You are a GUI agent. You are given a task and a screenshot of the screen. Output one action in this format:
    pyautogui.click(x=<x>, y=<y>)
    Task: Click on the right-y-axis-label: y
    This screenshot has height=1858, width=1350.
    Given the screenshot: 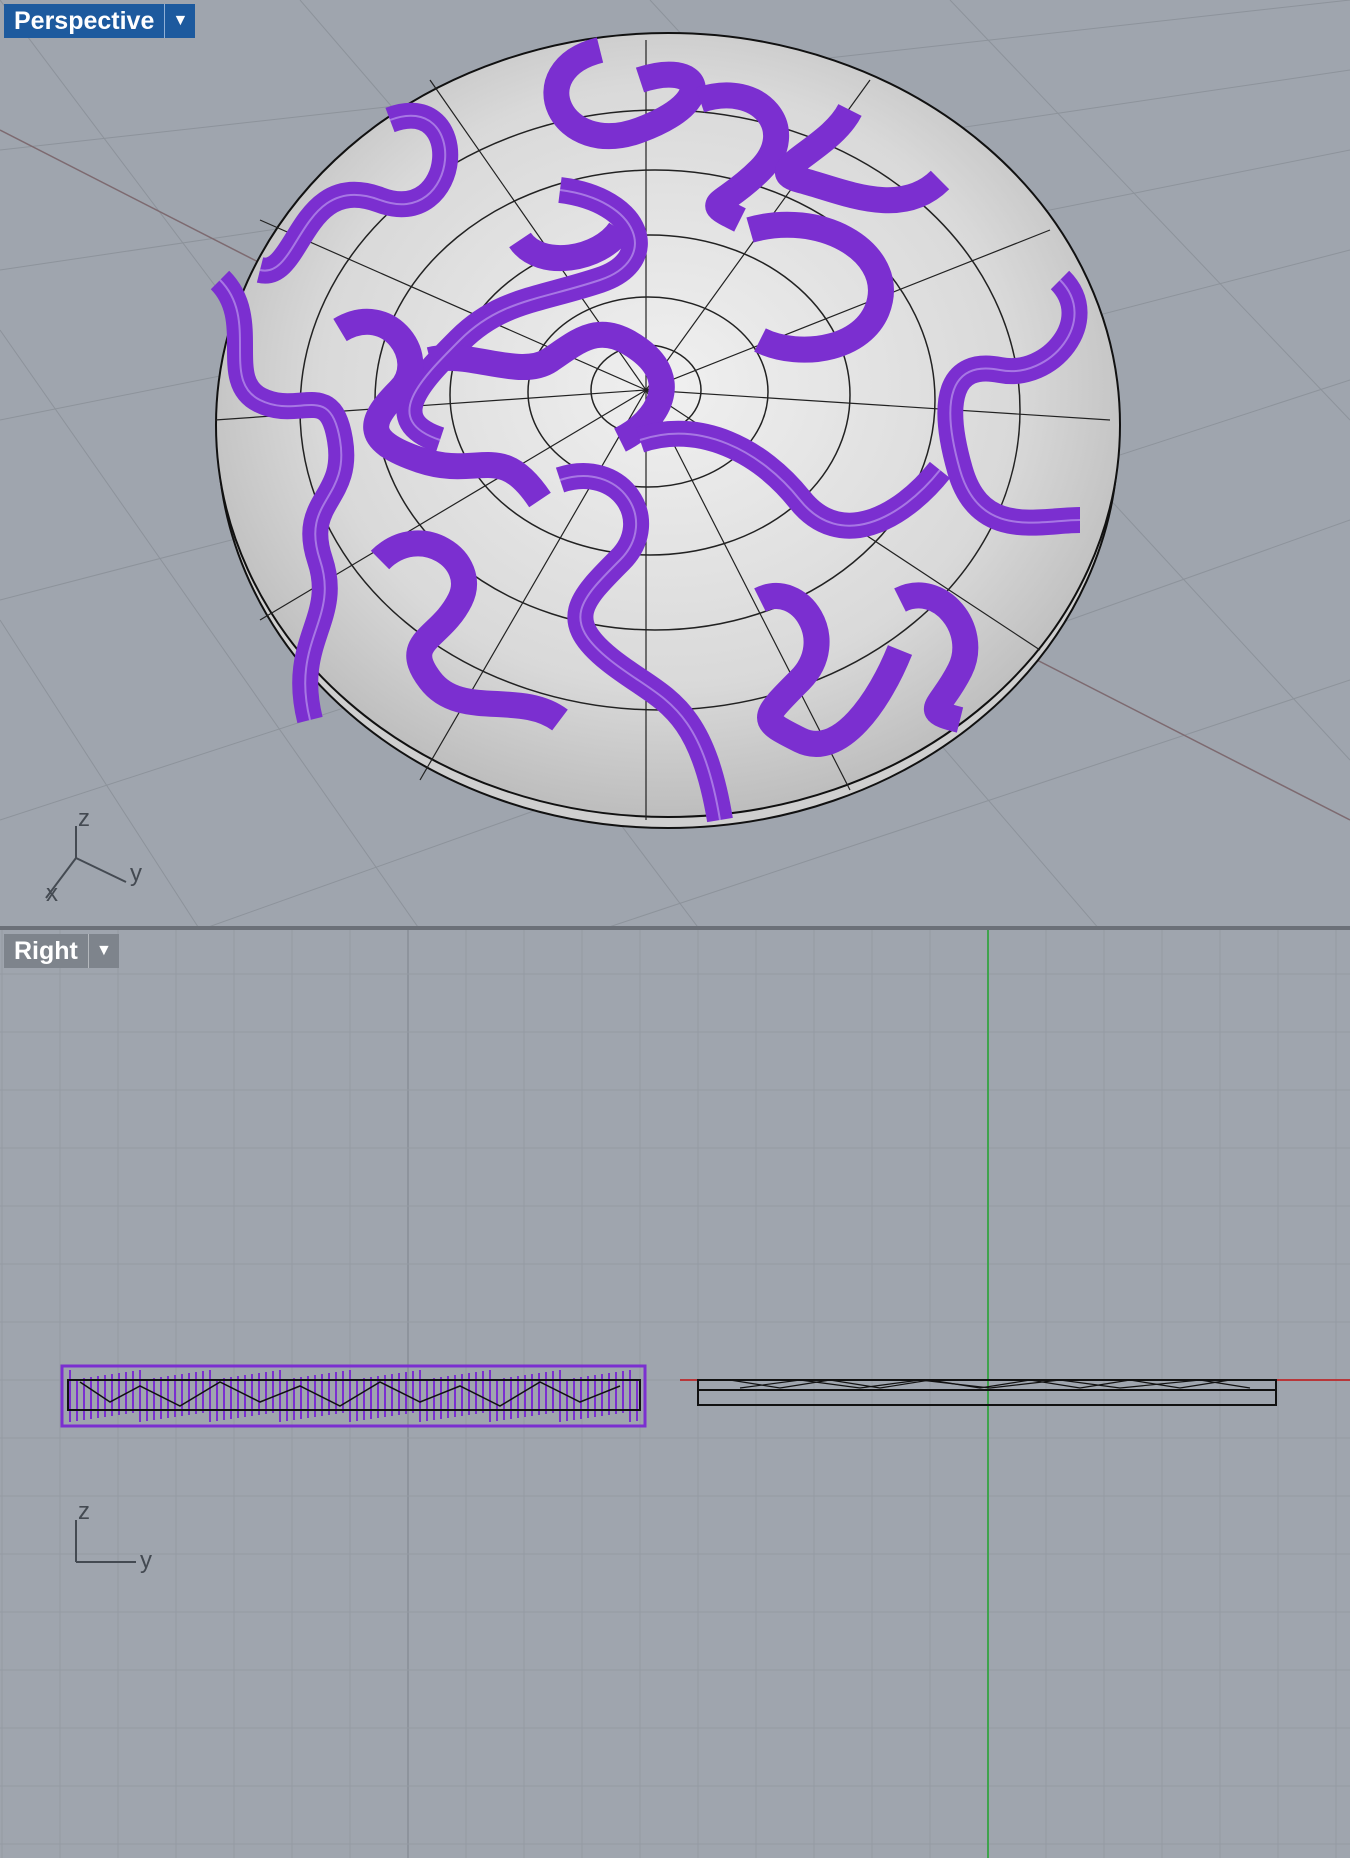 What is the action you would take?
    pyautogui.click(x=146, y=1560)
    